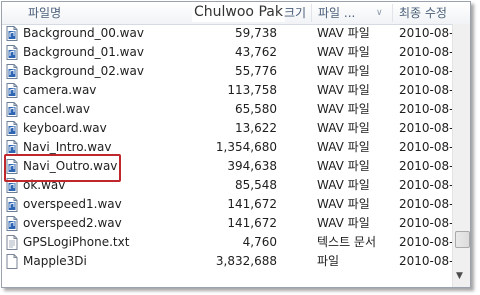 This screenshot has height=295, width=480. I want to click on file-name: Background_01.wav, so click(83, 52).